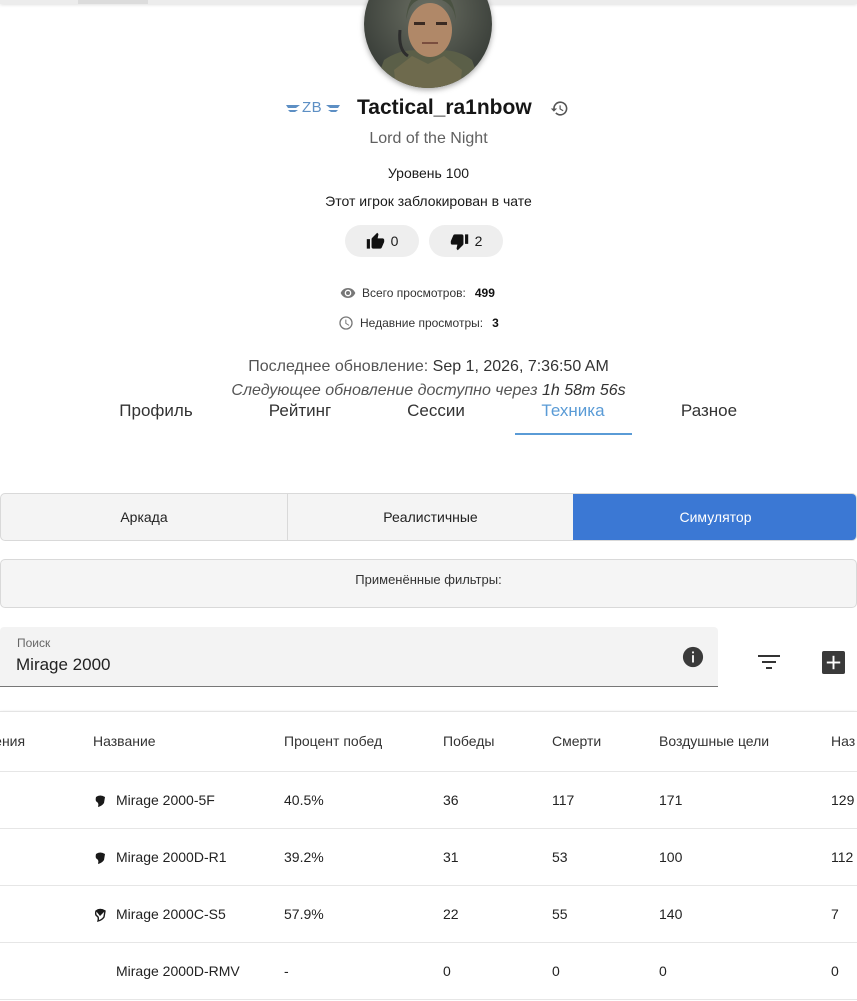 Image resolution: width=857 pixels, height=1001 pixels. Describe the element at coordinates (34, 643) in the screenshot. I see `search-label: Поиск` at that location.